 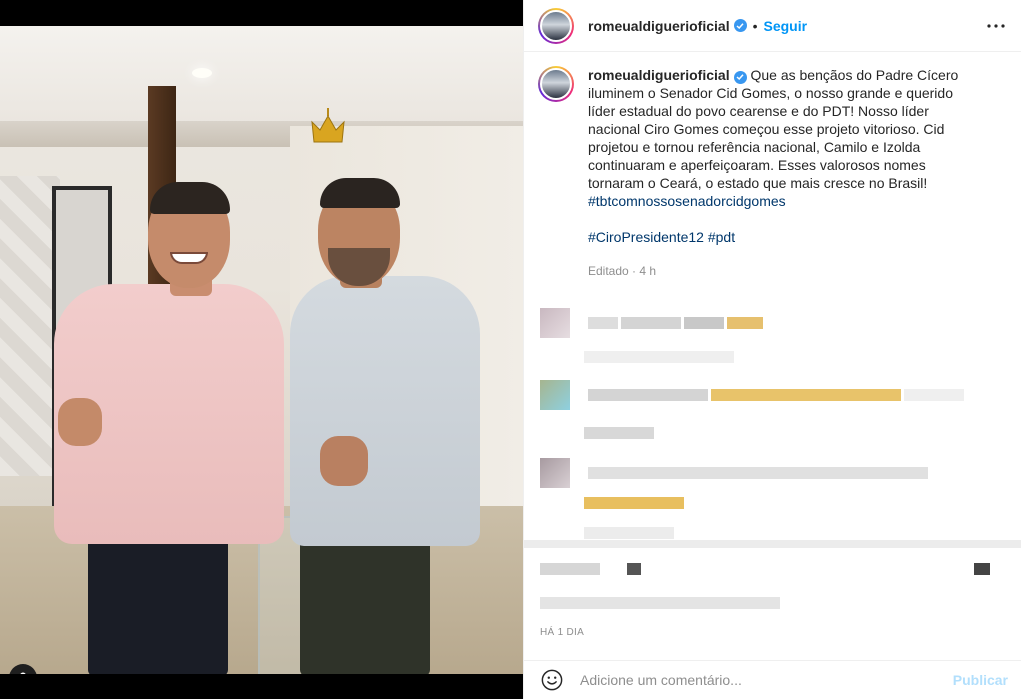 I want to click on comment-input, so click(x=760, y=680).